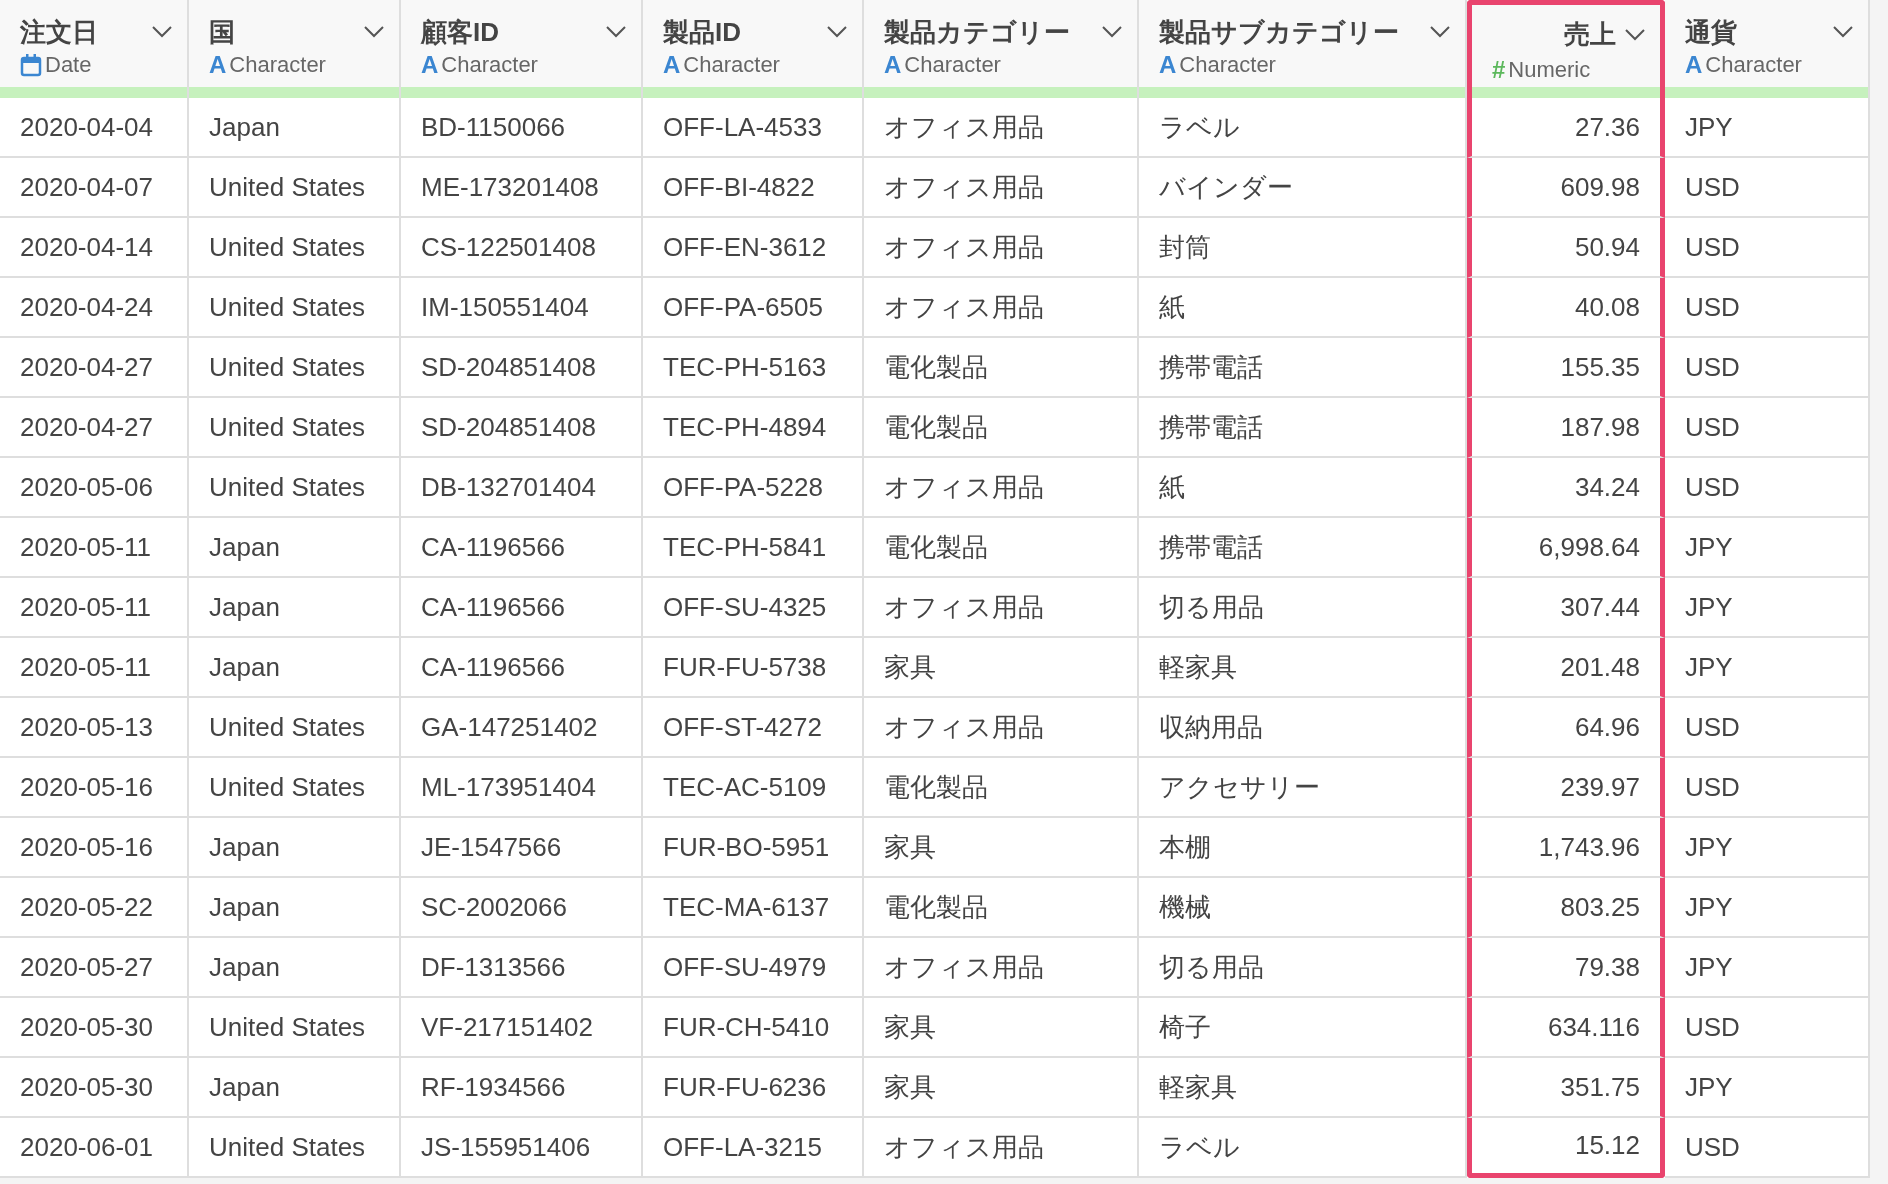 This screenshot has width=1888, height=1184. What do you see at coordinates (59, 32) in the screenshot?
I see `column-title: 注文日` at bounding box center [59, 32].